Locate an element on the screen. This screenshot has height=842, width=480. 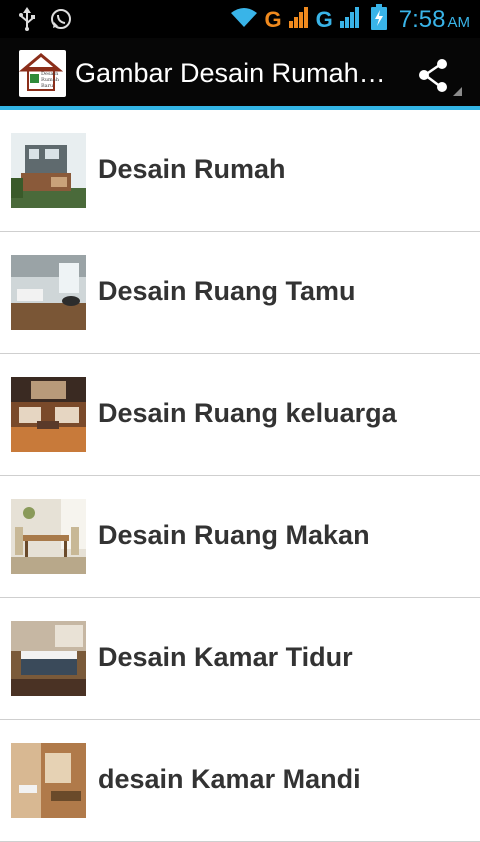
list-item: Desain Ruang keluarga is located at coordinates (240, 415).